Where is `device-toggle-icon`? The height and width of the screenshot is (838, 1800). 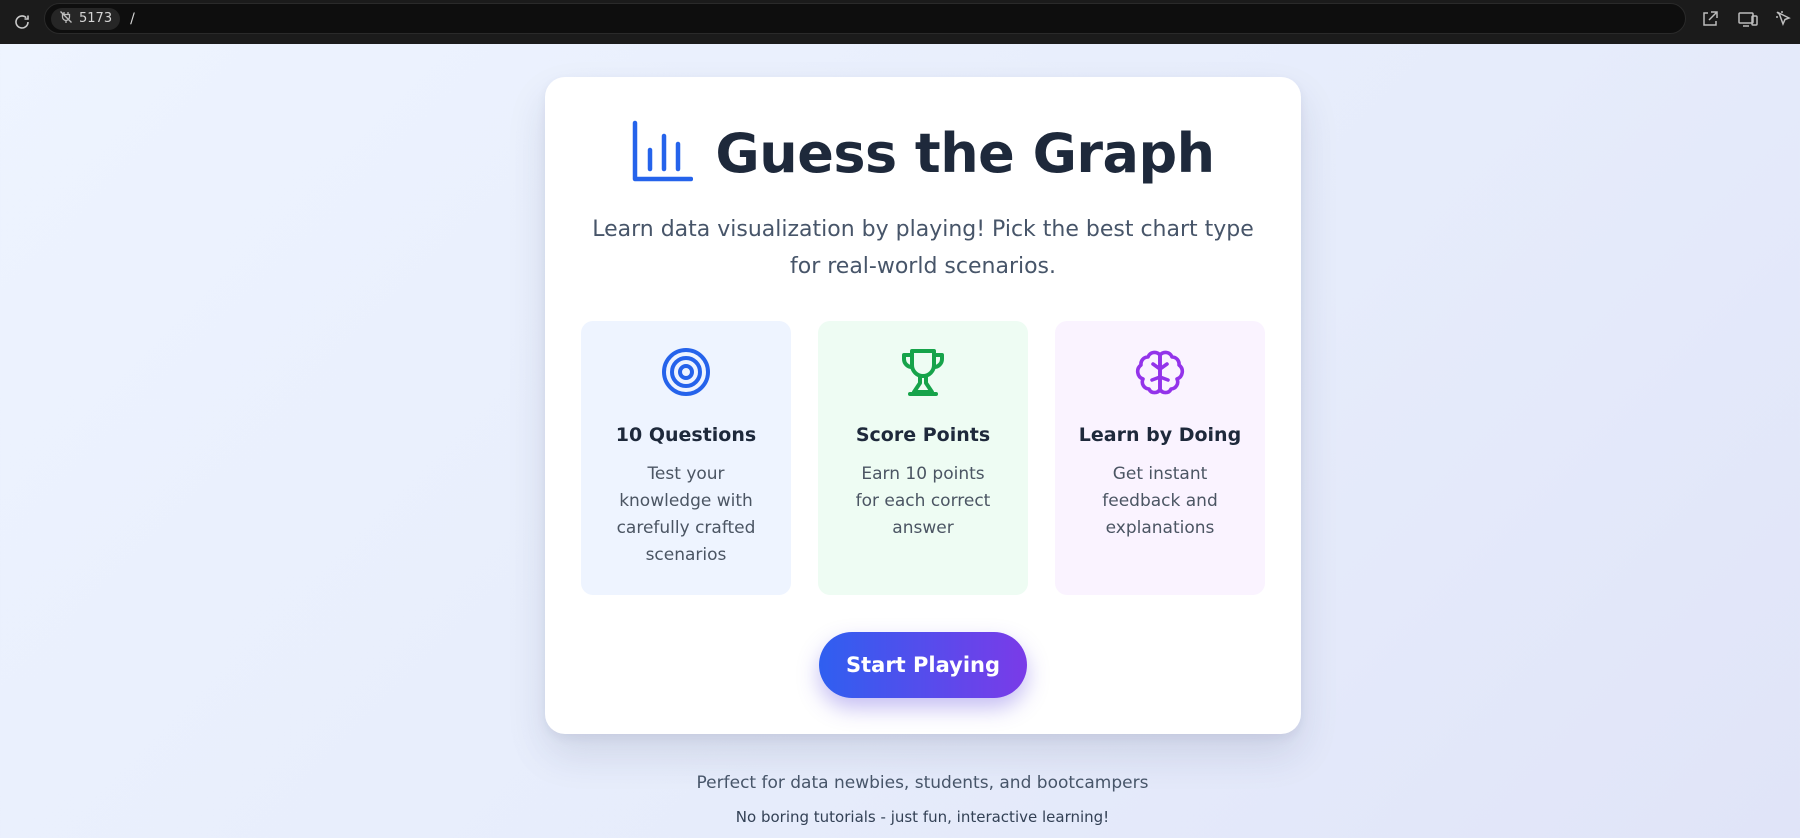 device-toggle-icon is located at coordinates (1748, 19).